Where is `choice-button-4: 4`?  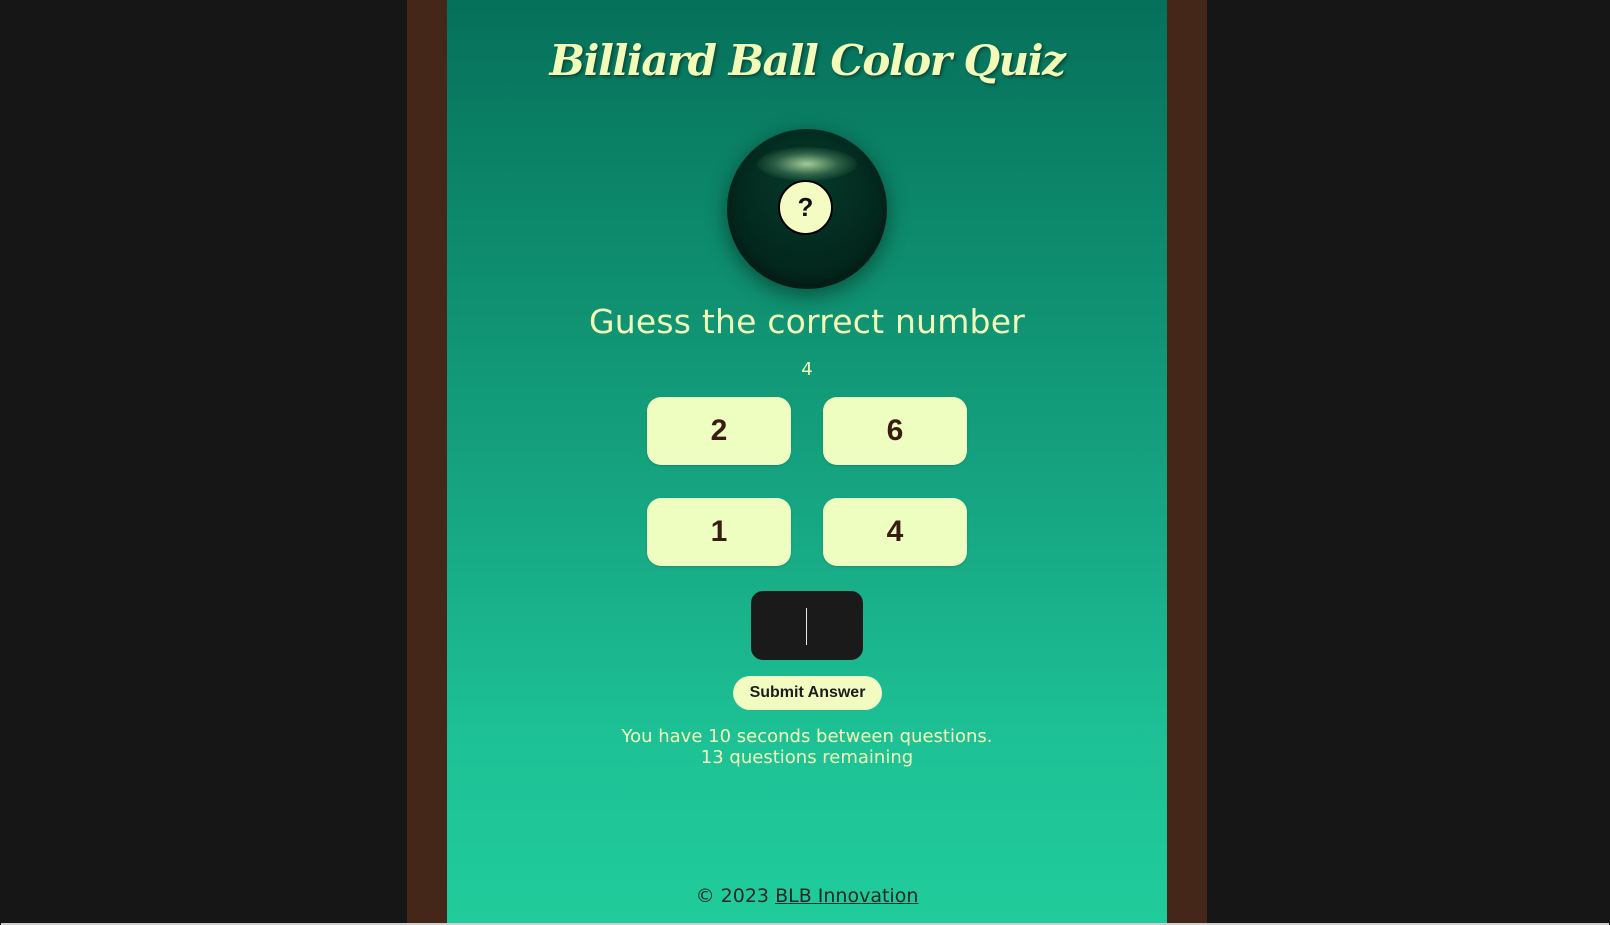 choice-button-4: 4 is located at coordinates (895, 532).